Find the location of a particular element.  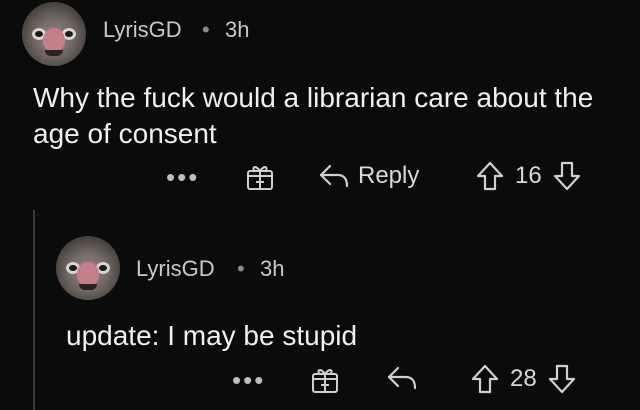

vote-count: 16 is located at coordinates (528, 175).